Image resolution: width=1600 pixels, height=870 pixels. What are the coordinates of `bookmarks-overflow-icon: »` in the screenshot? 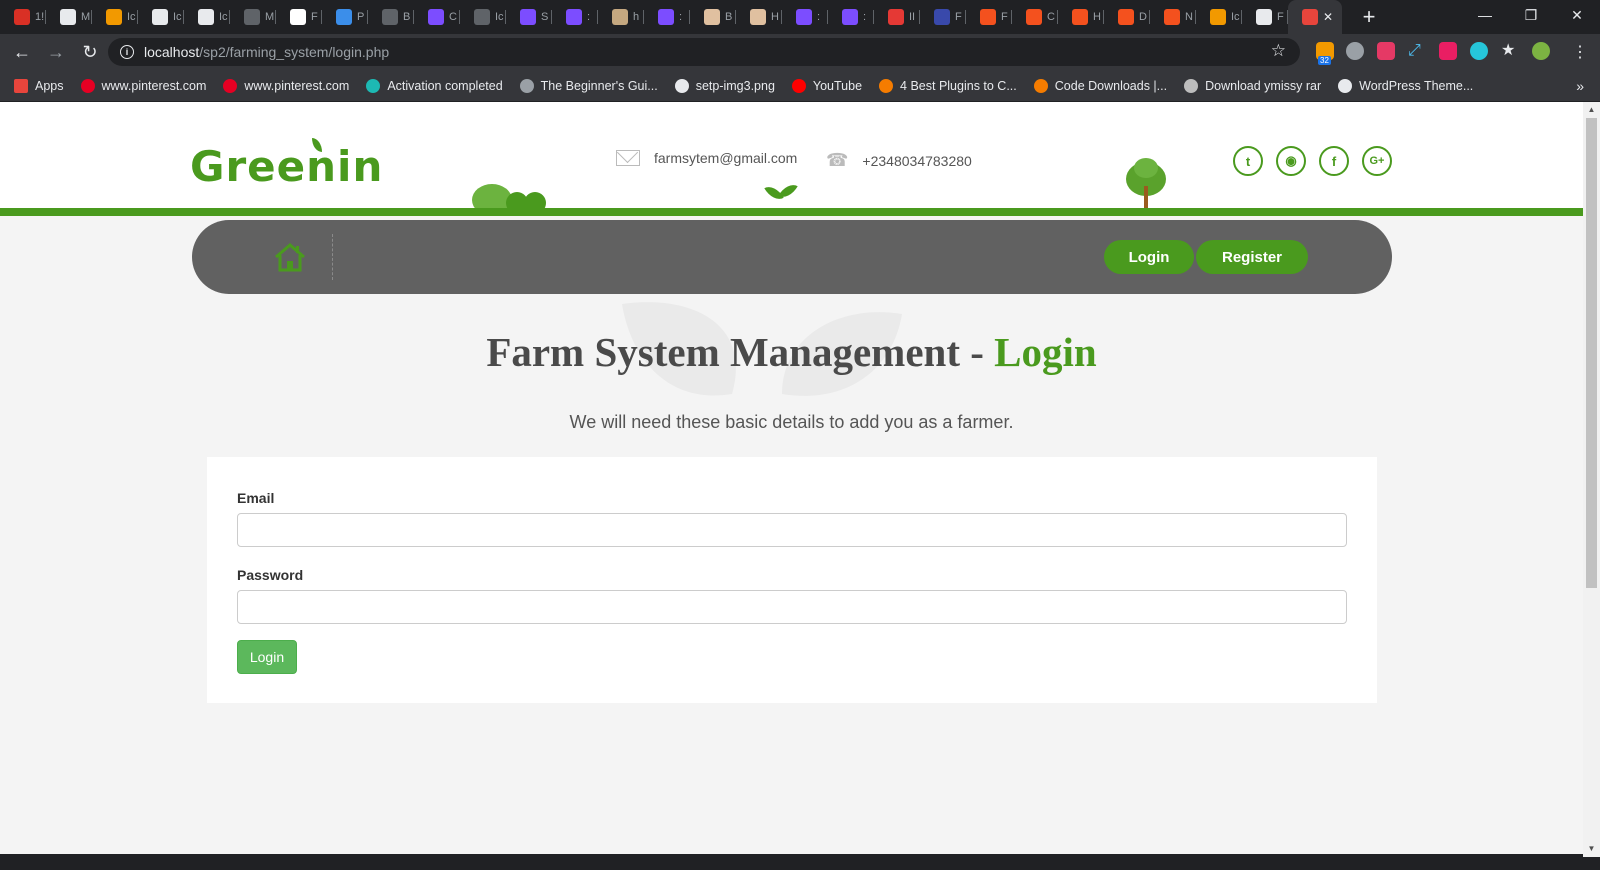 It's located at (1580, 86).